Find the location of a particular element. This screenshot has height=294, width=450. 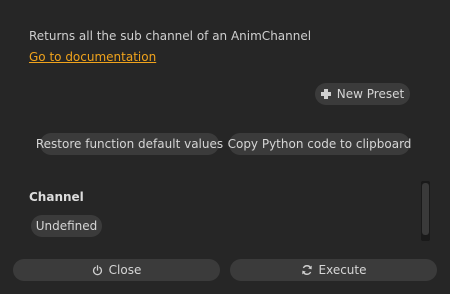

documentation-link: Go to documentation is located at coordinates (92, 57).